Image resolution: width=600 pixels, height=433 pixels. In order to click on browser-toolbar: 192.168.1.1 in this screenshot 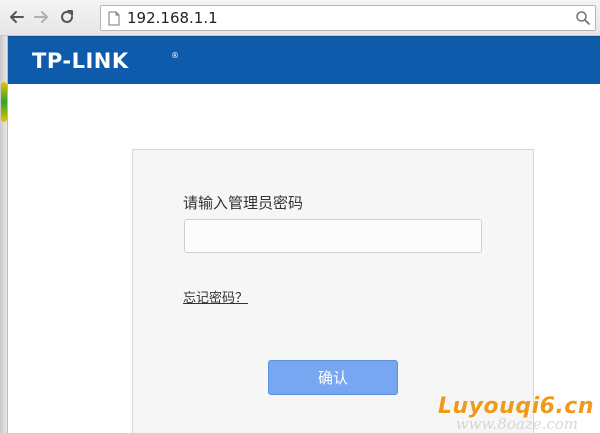, I will do `click(300, 18)`.